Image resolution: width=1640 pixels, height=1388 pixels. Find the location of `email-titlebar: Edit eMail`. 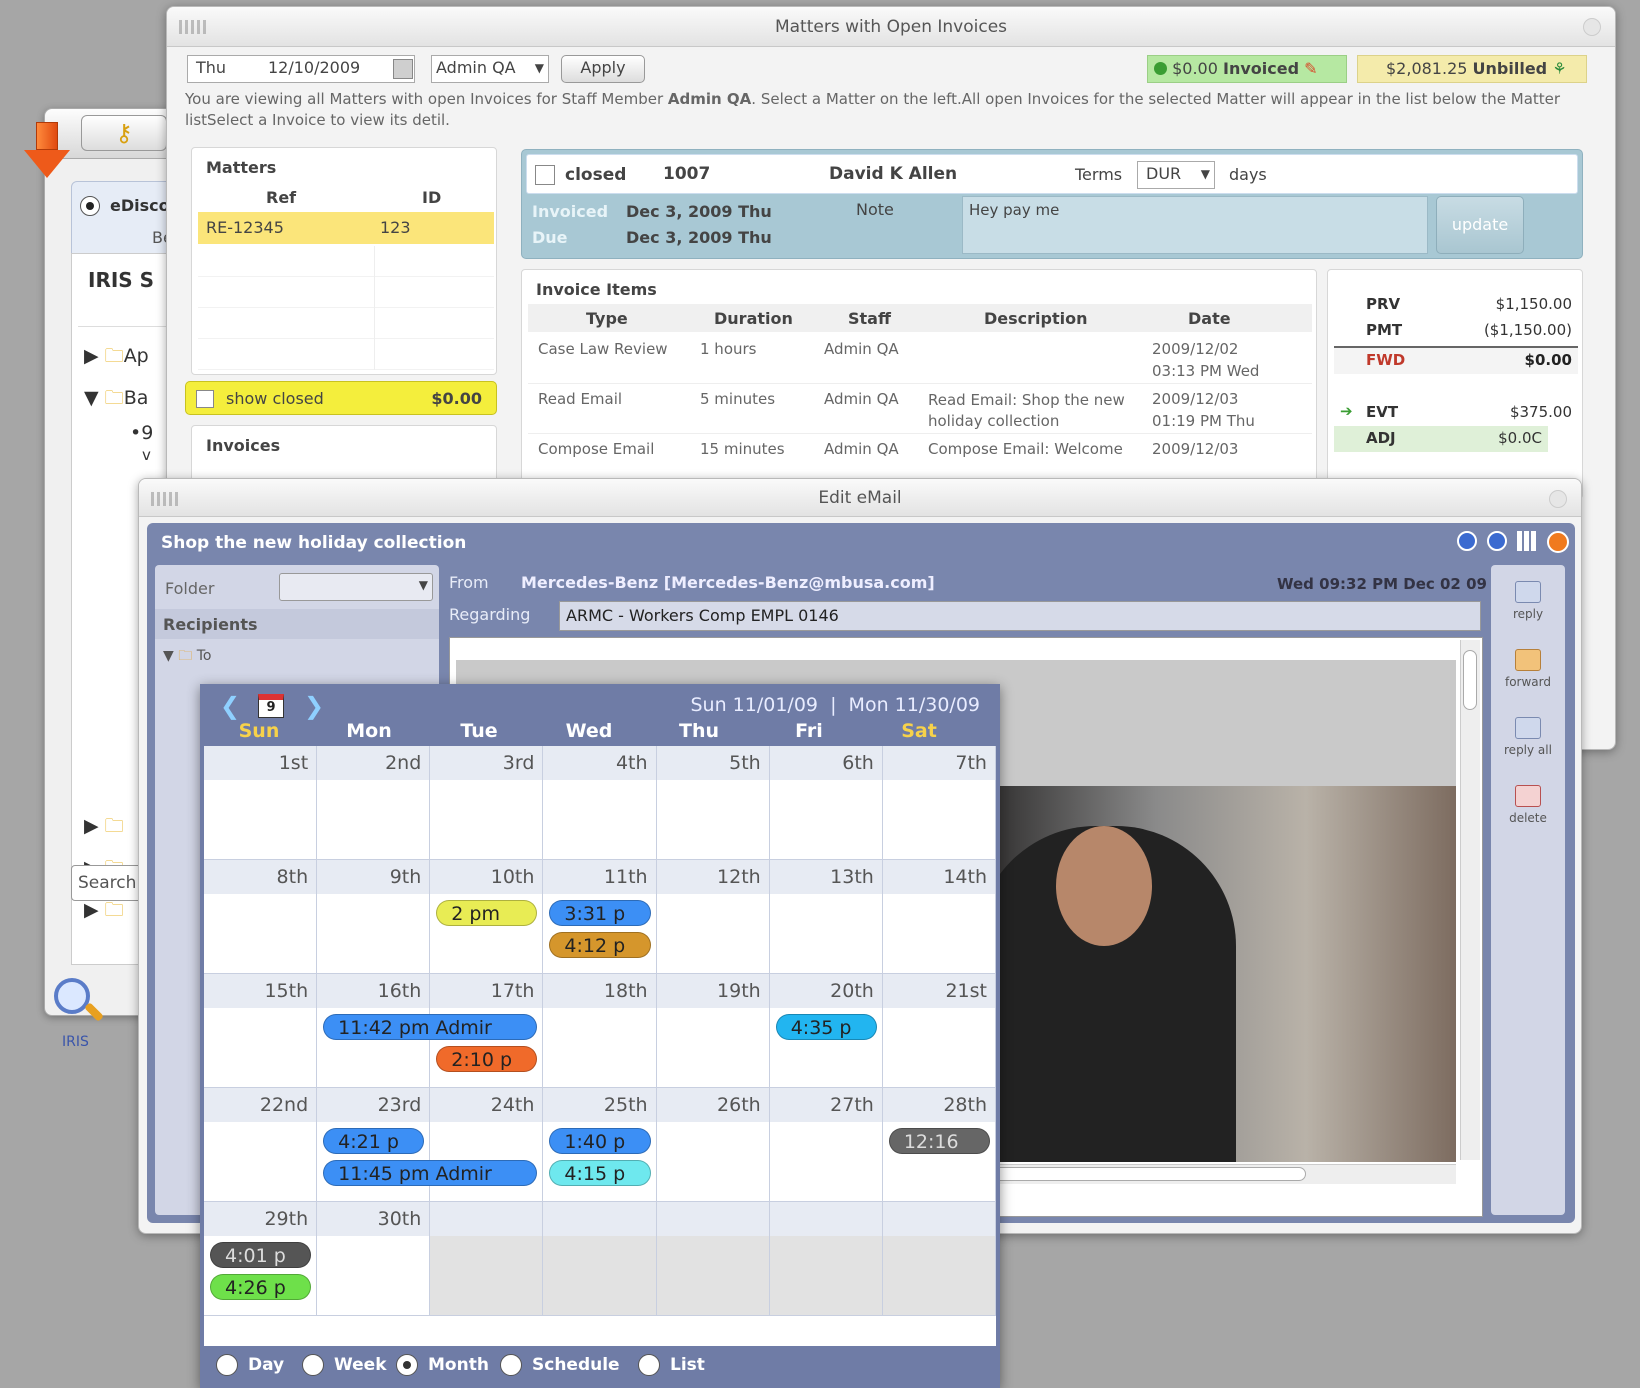

email-titlebar: Edit eMail is located at coordinates (860, 498).